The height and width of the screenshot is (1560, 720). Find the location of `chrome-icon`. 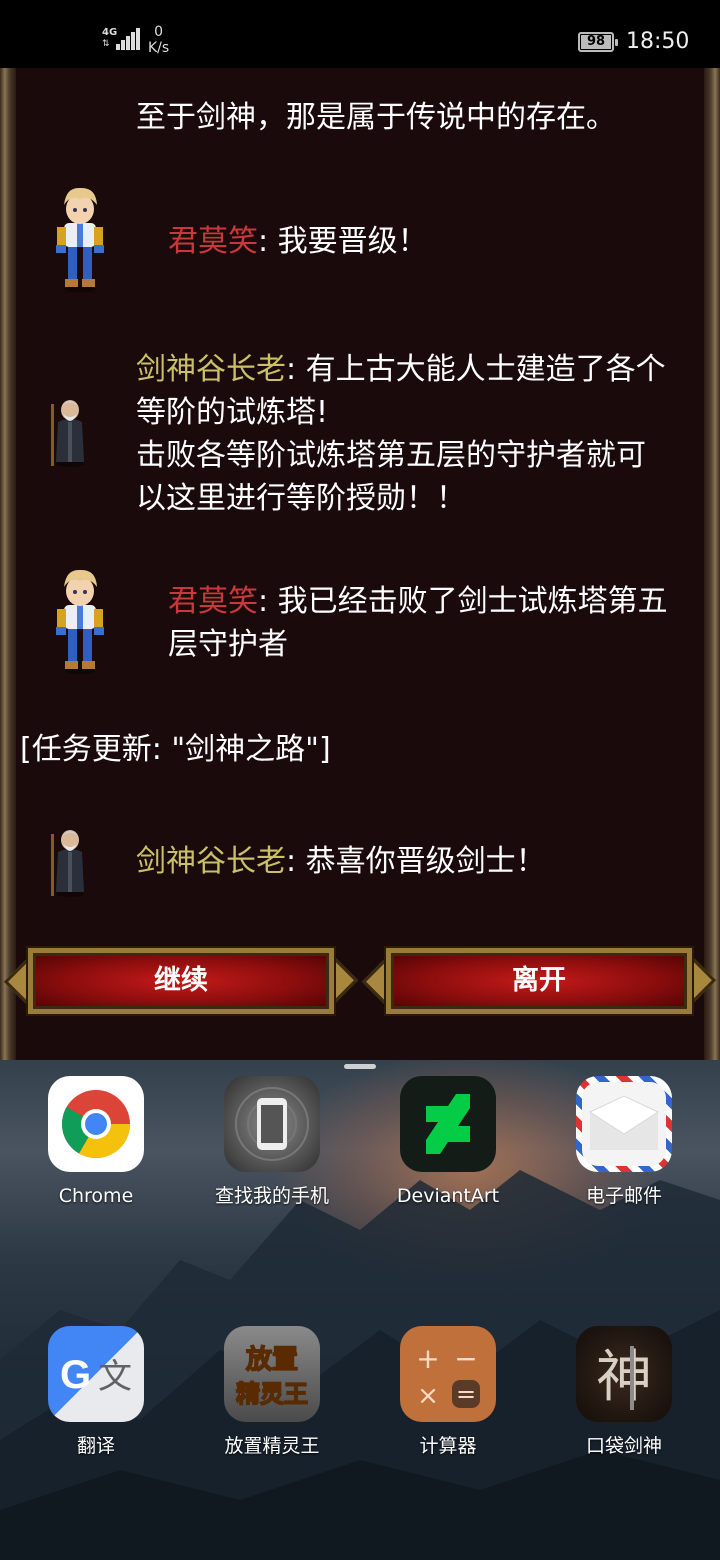

chrome-icon is located at coordinates (96, 1124).